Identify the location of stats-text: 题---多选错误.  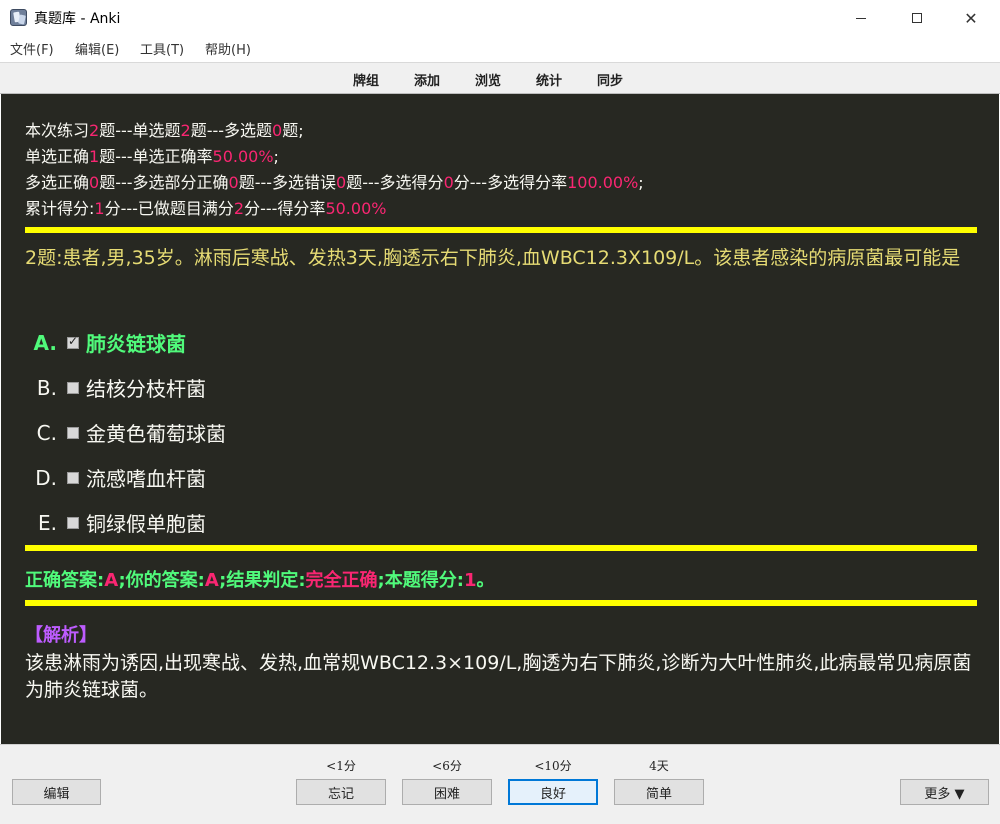
(287, 182).